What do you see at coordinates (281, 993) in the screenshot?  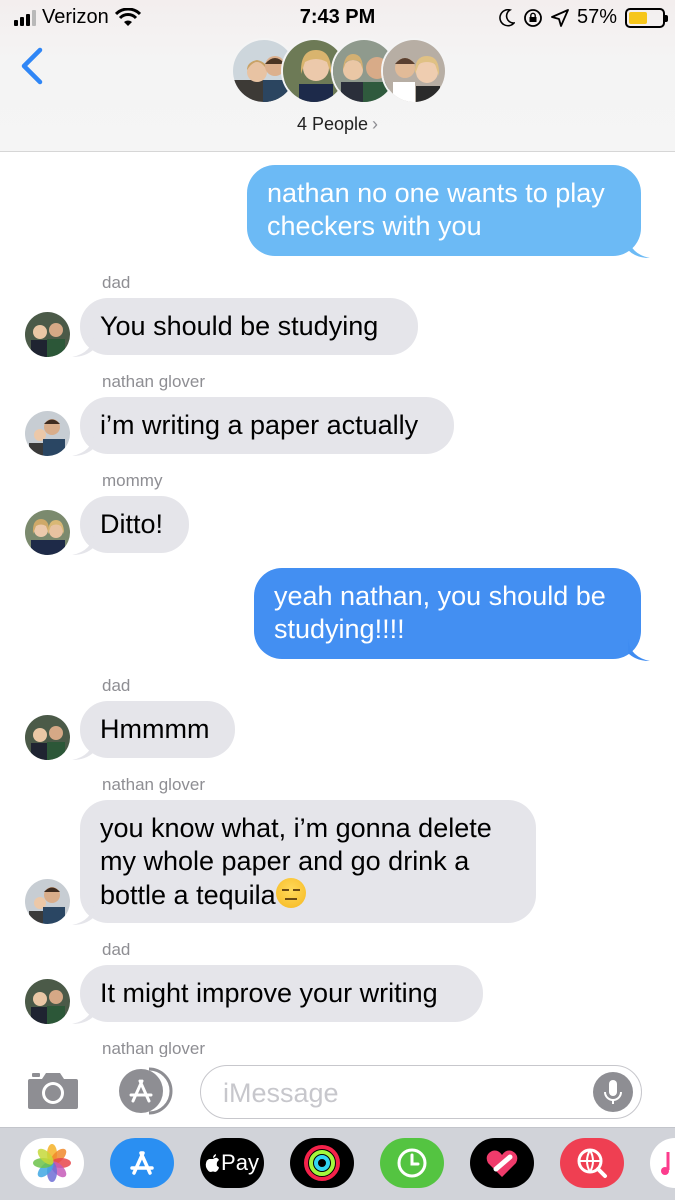 I see `incoming-message-bubble: It might improve your writing` at bounding box center [281, 993].